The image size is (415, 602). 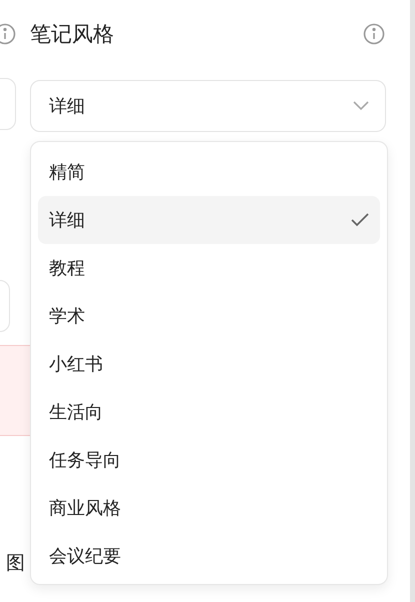 I want to click on menu-option: 学术, so click(x=209, y=316).